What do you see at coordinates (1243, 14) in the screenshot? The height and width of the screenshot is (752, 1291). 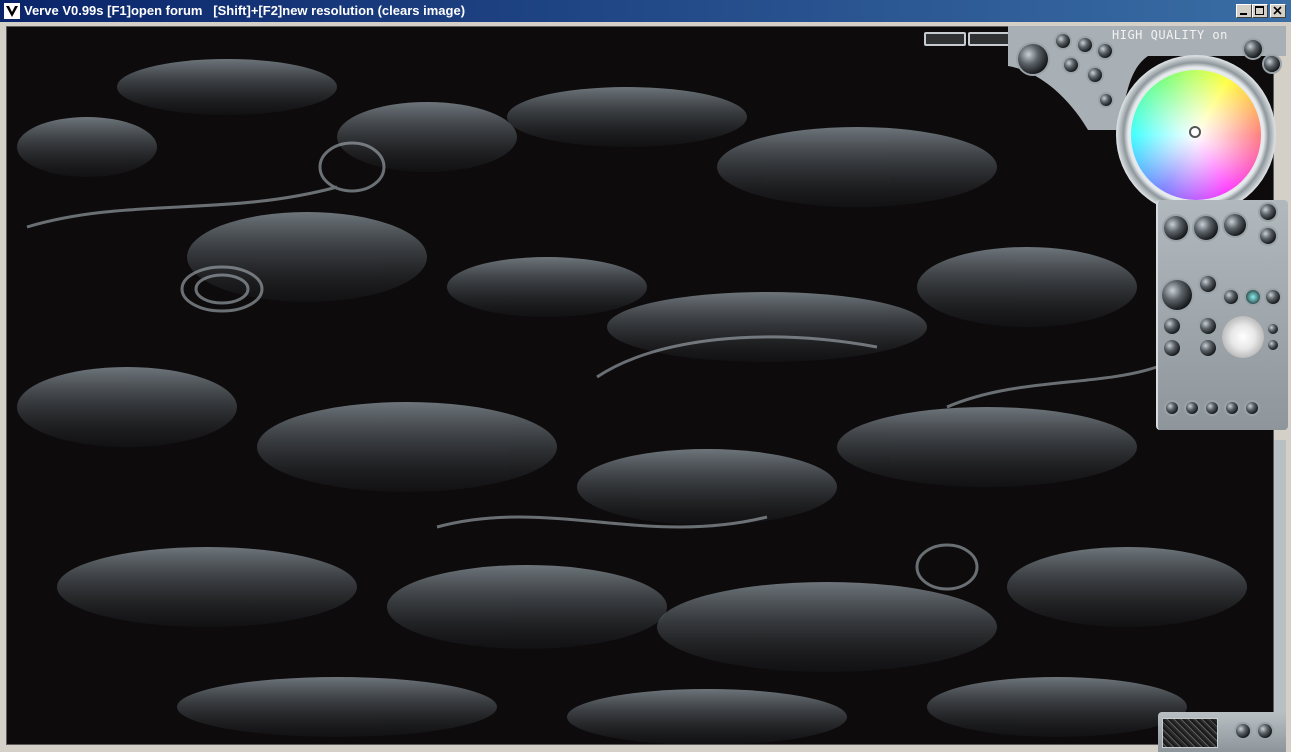 I see `minimize-icon` at bounding box center [1243, 14].